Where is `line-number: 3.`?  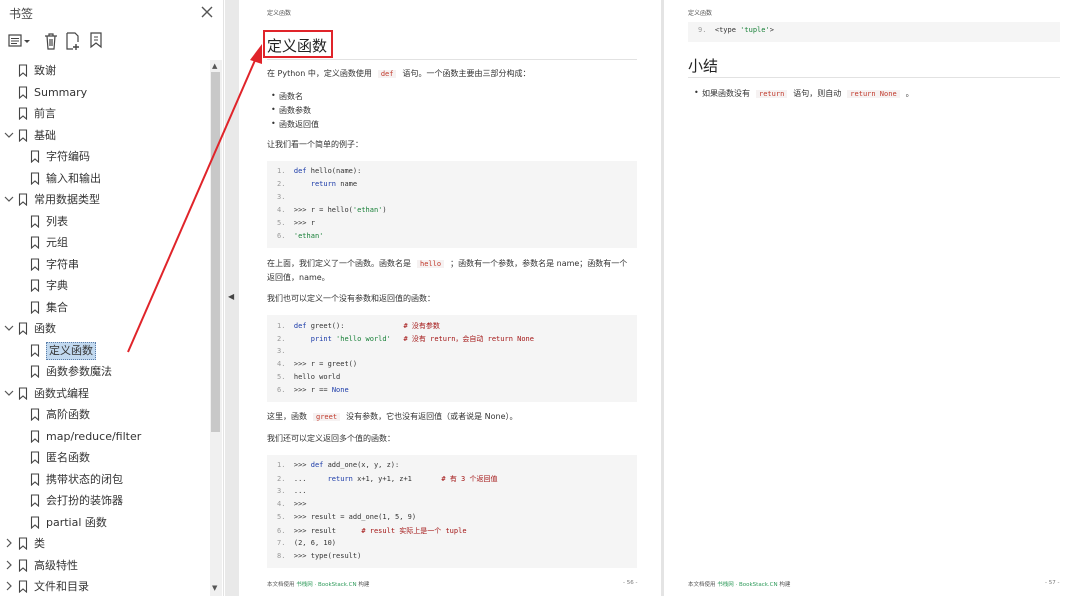 line-number: 3. is located at coordinates (281, 351).